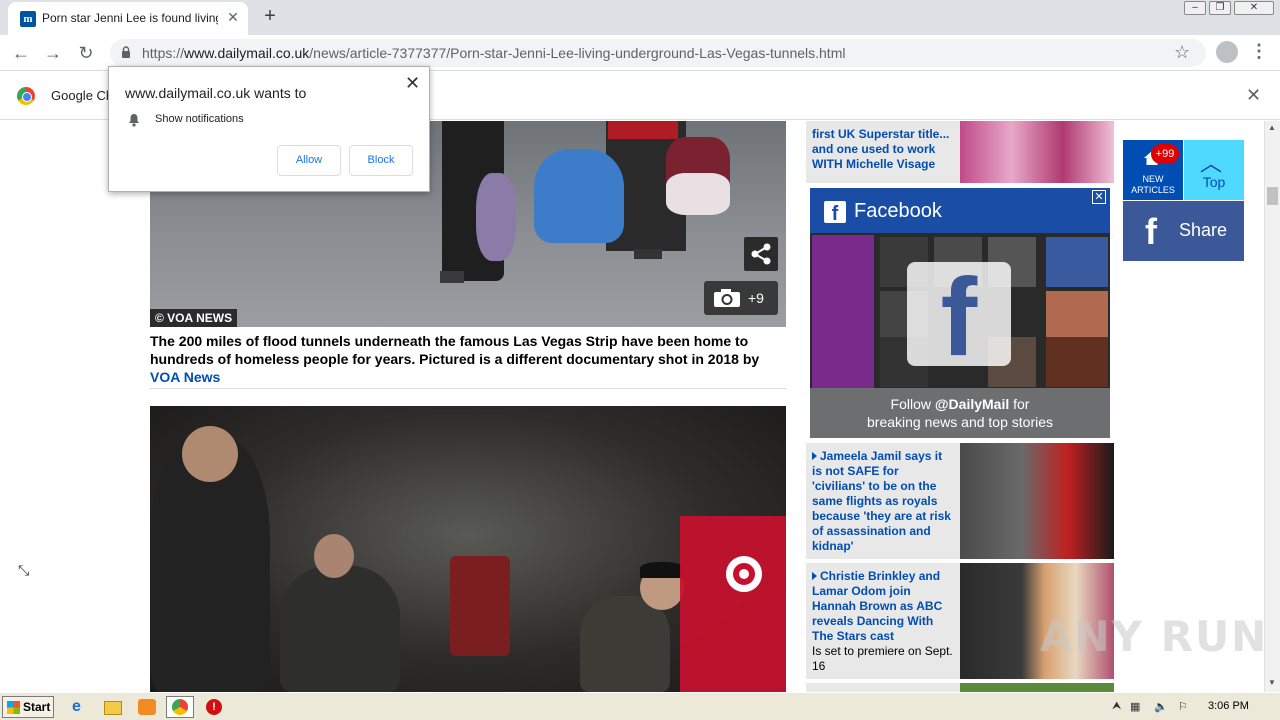 The image size is (1280, 720). I want to click on facebook-handle: @DailyMail, so click(972, 404).